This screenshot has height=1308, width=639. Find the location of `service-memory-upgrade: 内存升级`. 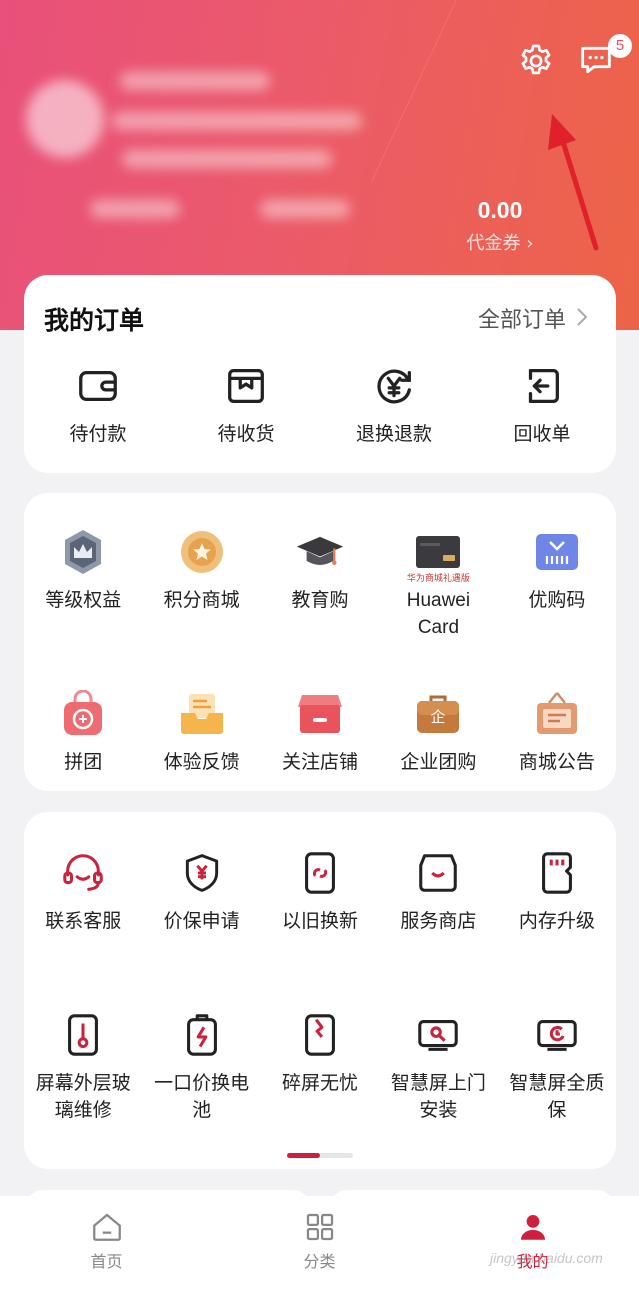

service-memory-upgrade: 内存升级 is located at coordinates (557, 891).